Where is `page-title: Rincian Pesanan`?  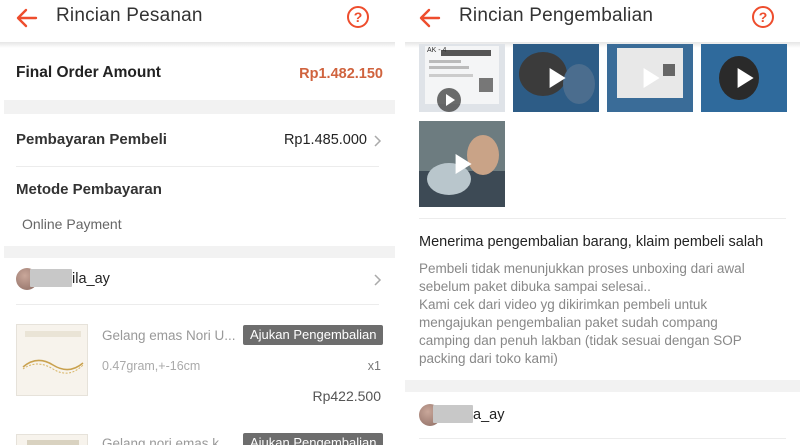 page-title: Rincian Pesanan is located at coordinates (129, 15).